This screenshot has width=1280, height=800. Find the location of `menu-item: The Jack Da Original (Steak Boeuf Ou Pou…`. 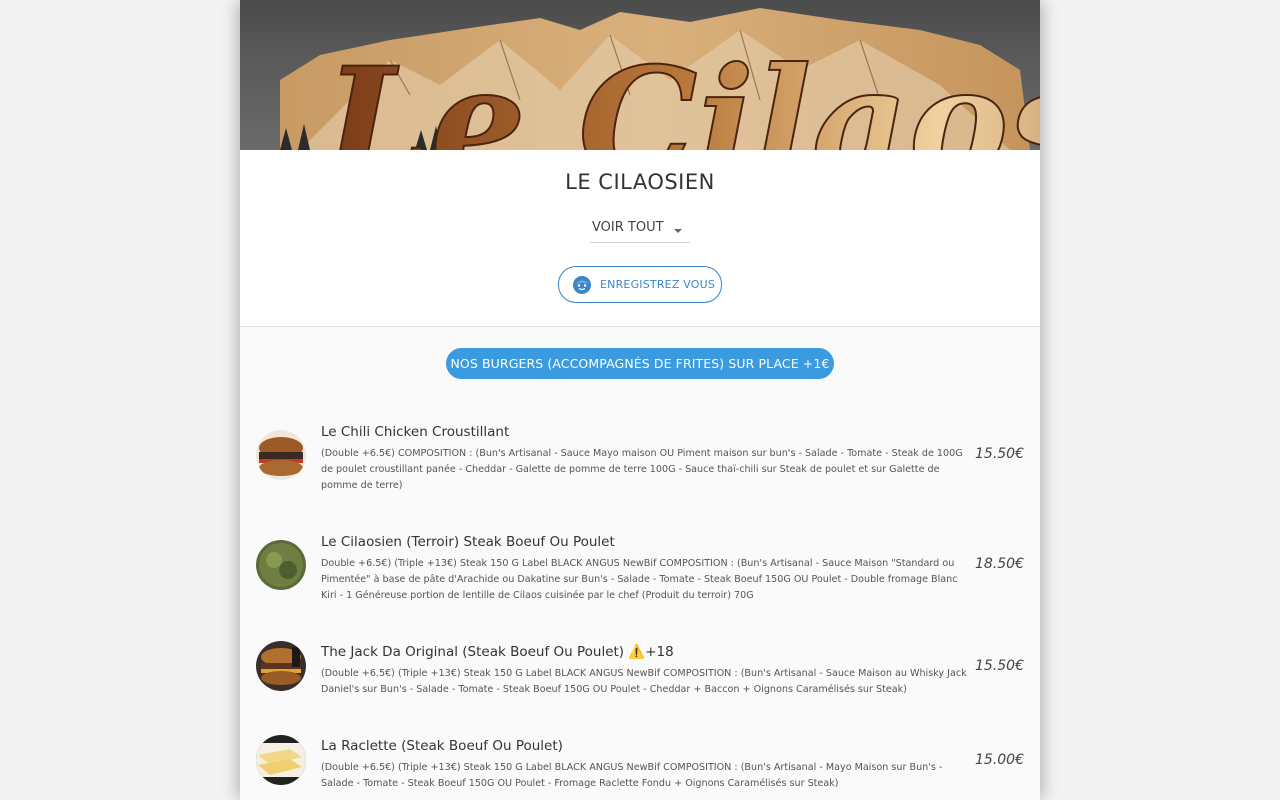

menu-item: The Jack Da Original (Steak Boeuf Ou Pou… is located at coordinates (640, 672).